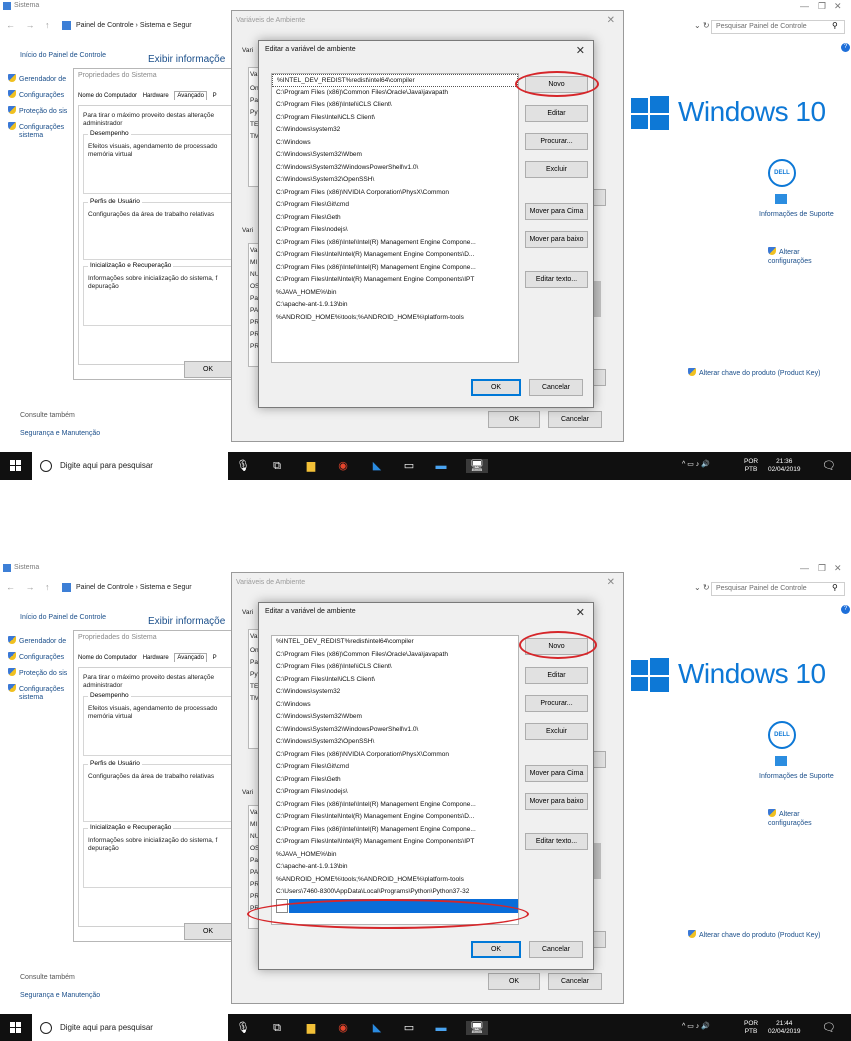 Image resolution: width=851 pixels, height=1041 pixels. I want to click on task-view-icon: ⧉, so click(277, 1028).